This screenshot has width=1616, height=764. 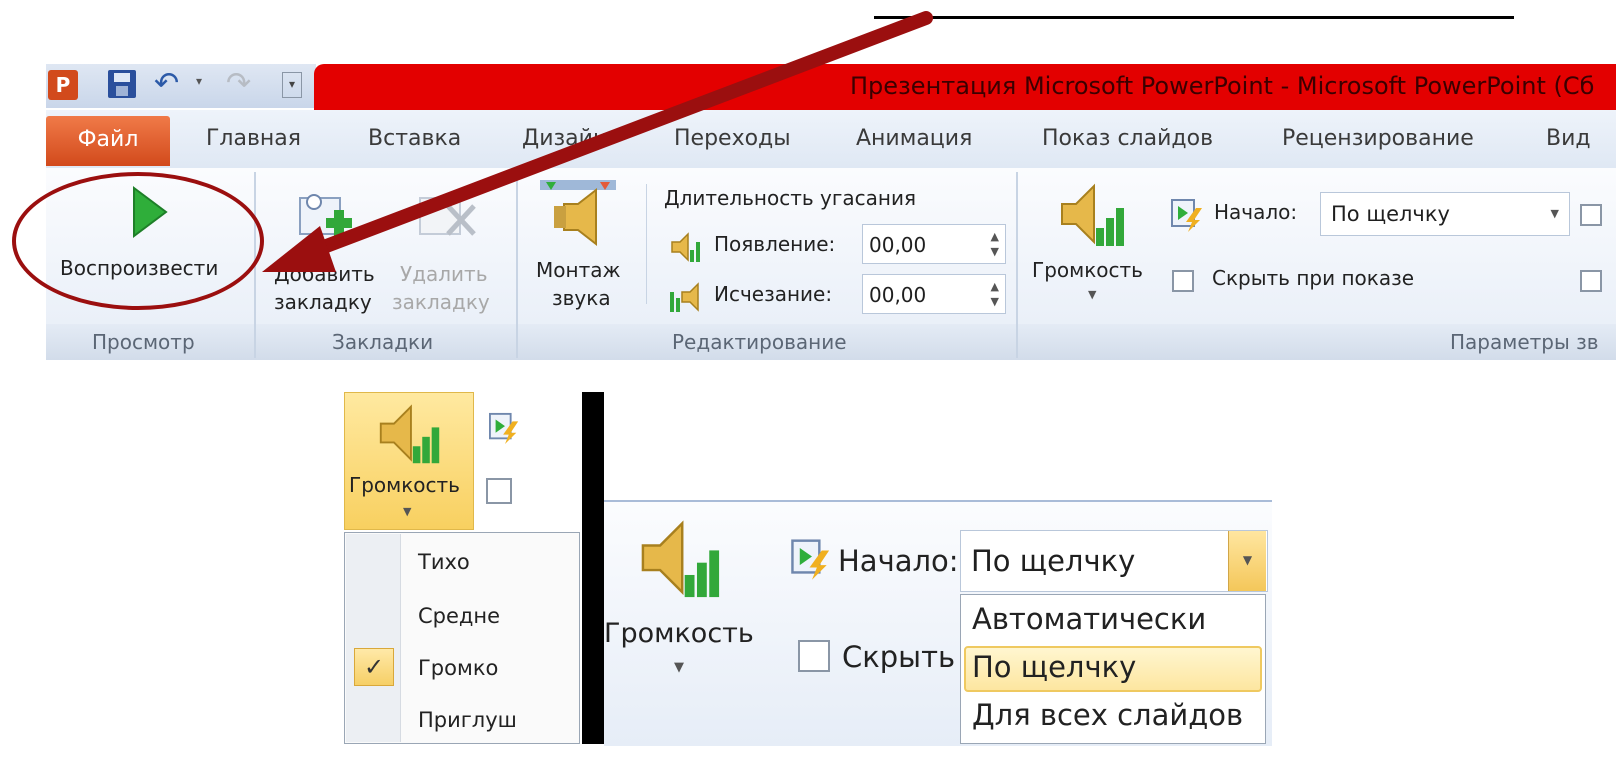 I want to click on menu-gutter, so click(x=373, y=638).